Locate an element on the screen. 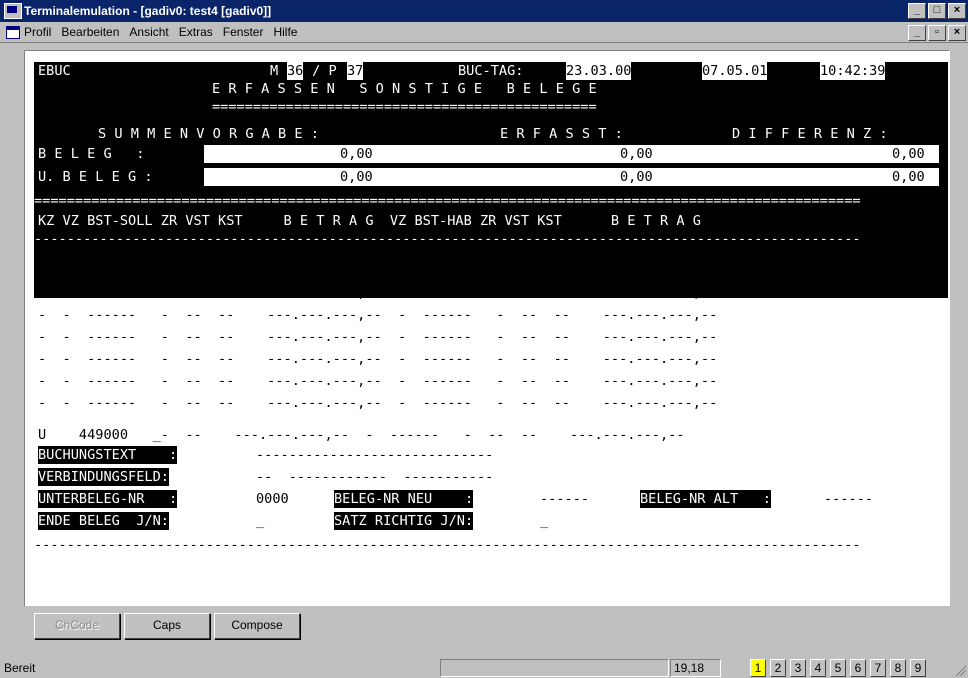 This screenshot has width=968, height=678. menu-bearbeiten: Bearbeiten is located at coordinates (90, 32).